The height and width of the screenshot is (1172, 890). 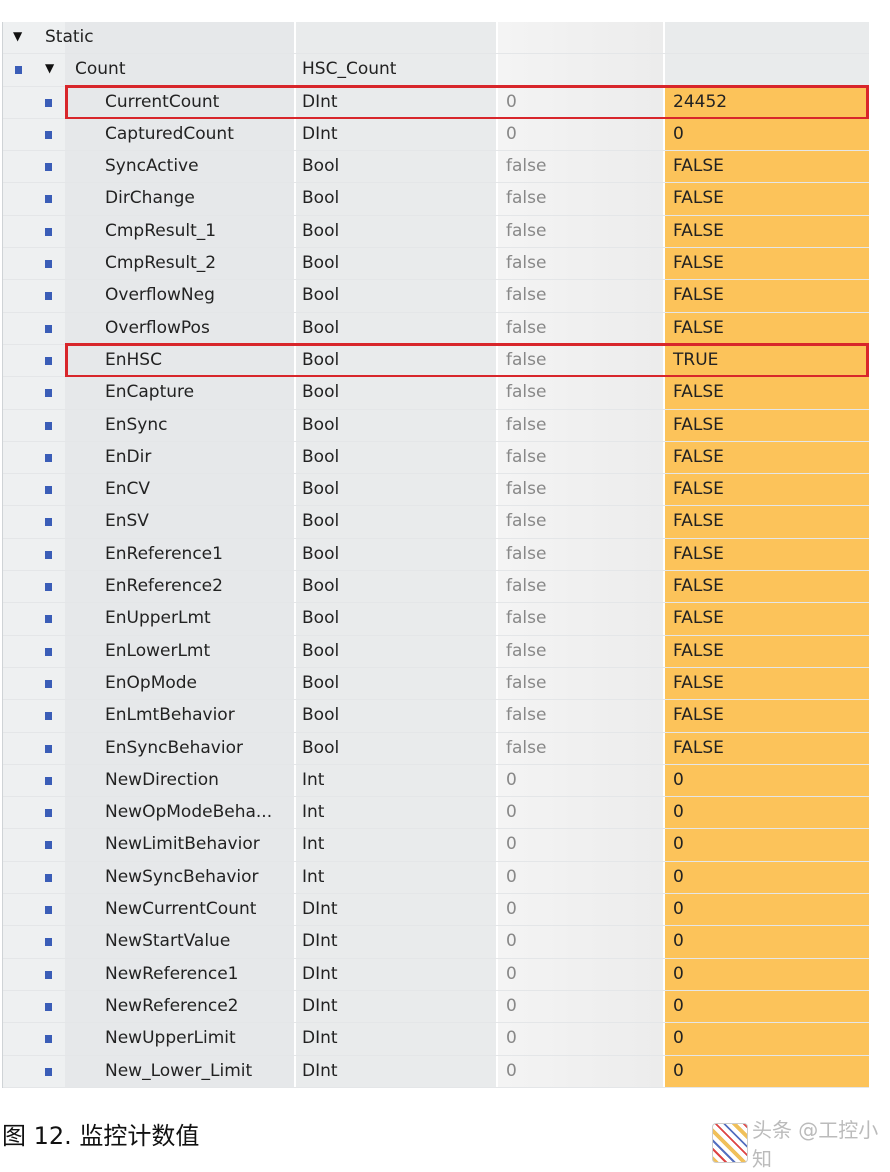 I want to click on table-row: NewOpModeBeha... Int 0 0, so click(x=436, y=813).